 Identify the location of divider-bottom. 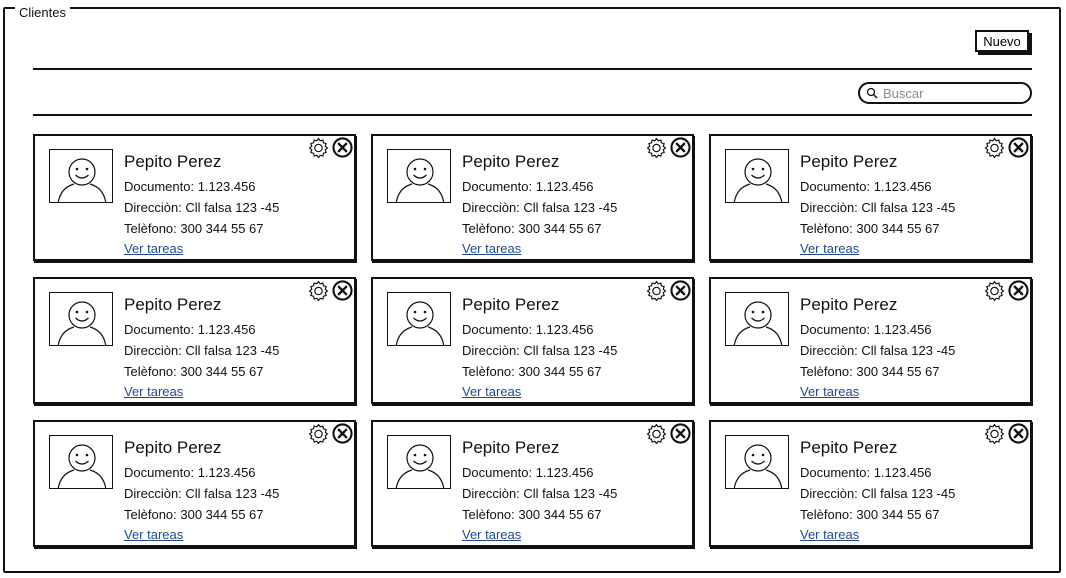
(532, 115).